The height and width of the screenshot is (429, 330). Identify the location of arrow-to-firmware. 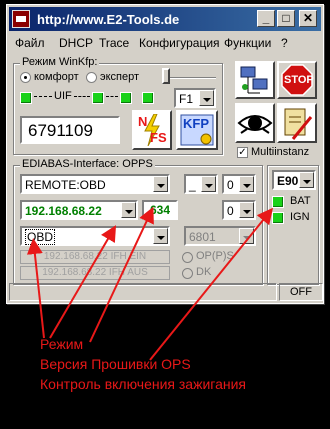
(121, 274).